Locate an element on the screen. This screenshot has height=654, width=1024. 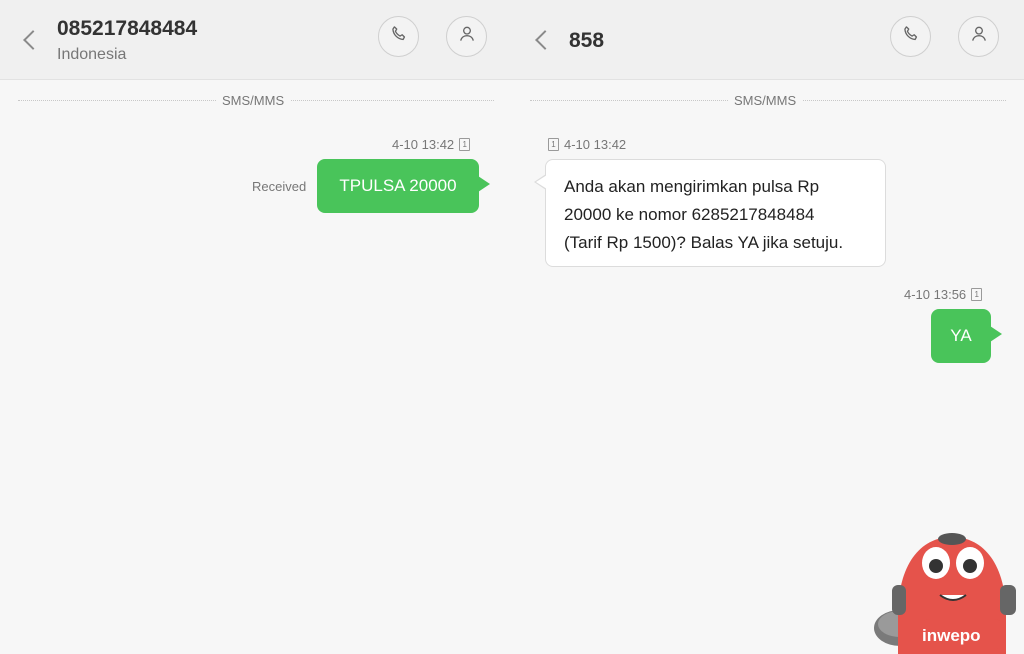
message-text-line: (Tarif Rp 1500)? Balas YA jika setuju. is located at coordinates (704, 242).